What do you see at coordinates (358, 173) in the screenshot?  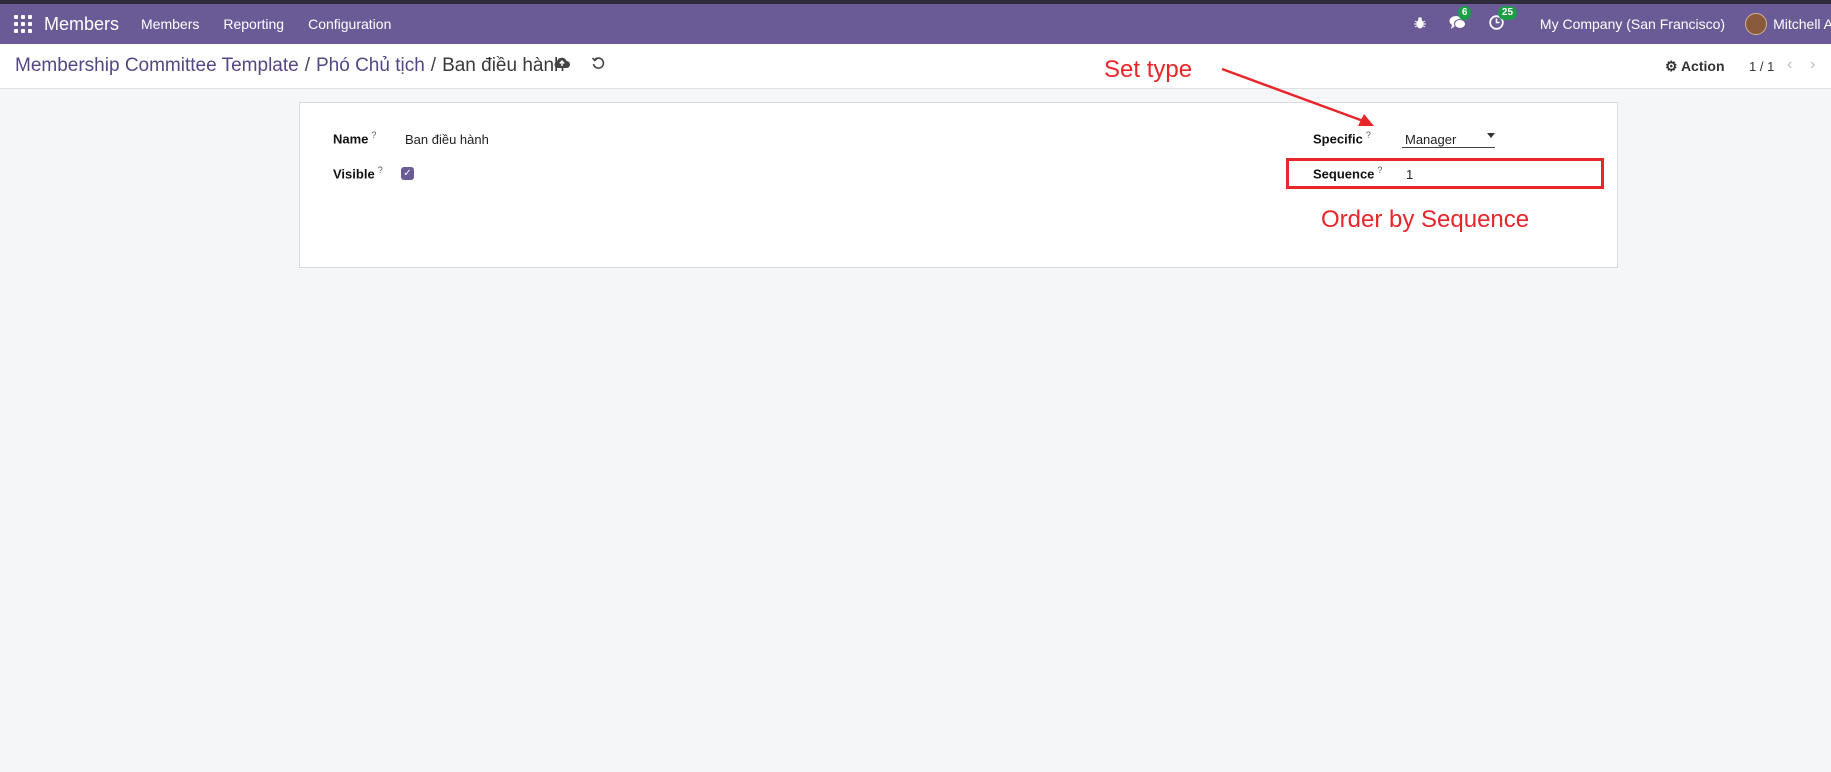 I see `visible-label: Visible?` at bounding box center [358, 173].